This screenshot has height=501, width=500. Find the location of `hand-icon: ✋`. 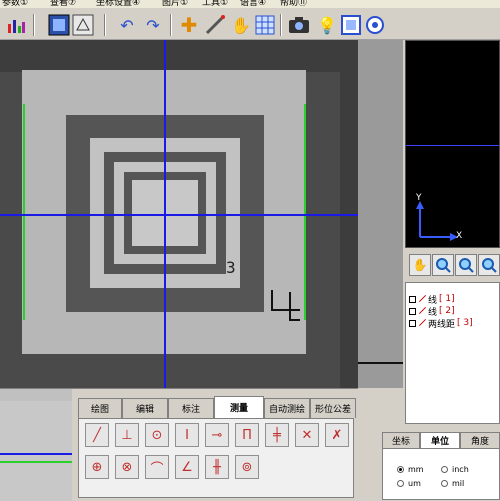

hand-icon: ✋ is located at coordinates (241, 25).